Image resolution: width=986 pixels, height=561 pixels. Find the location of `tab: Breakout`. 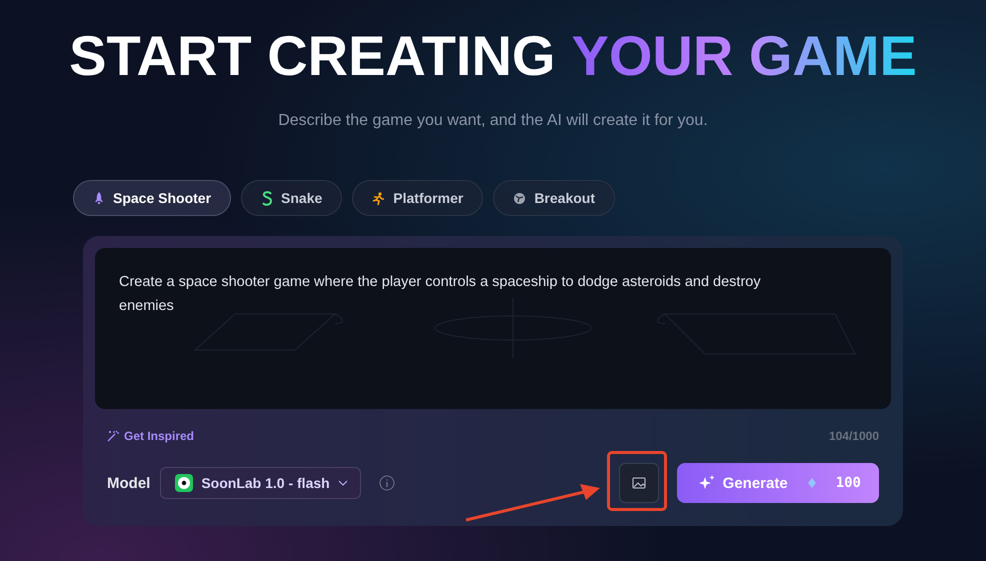

tab: Breakout is located at coordinates (554, 198).